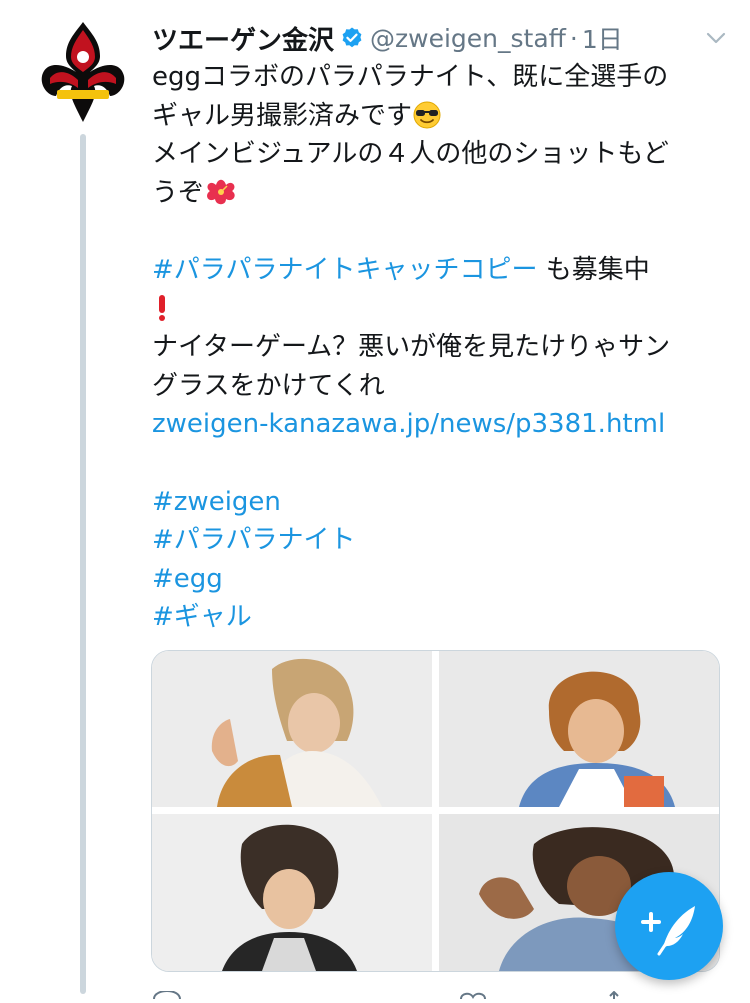  What do you see at coordinates (202, 617) in the screenshot?
I see `hashtag-link: #ギャル` at bounding box center [202, 617].